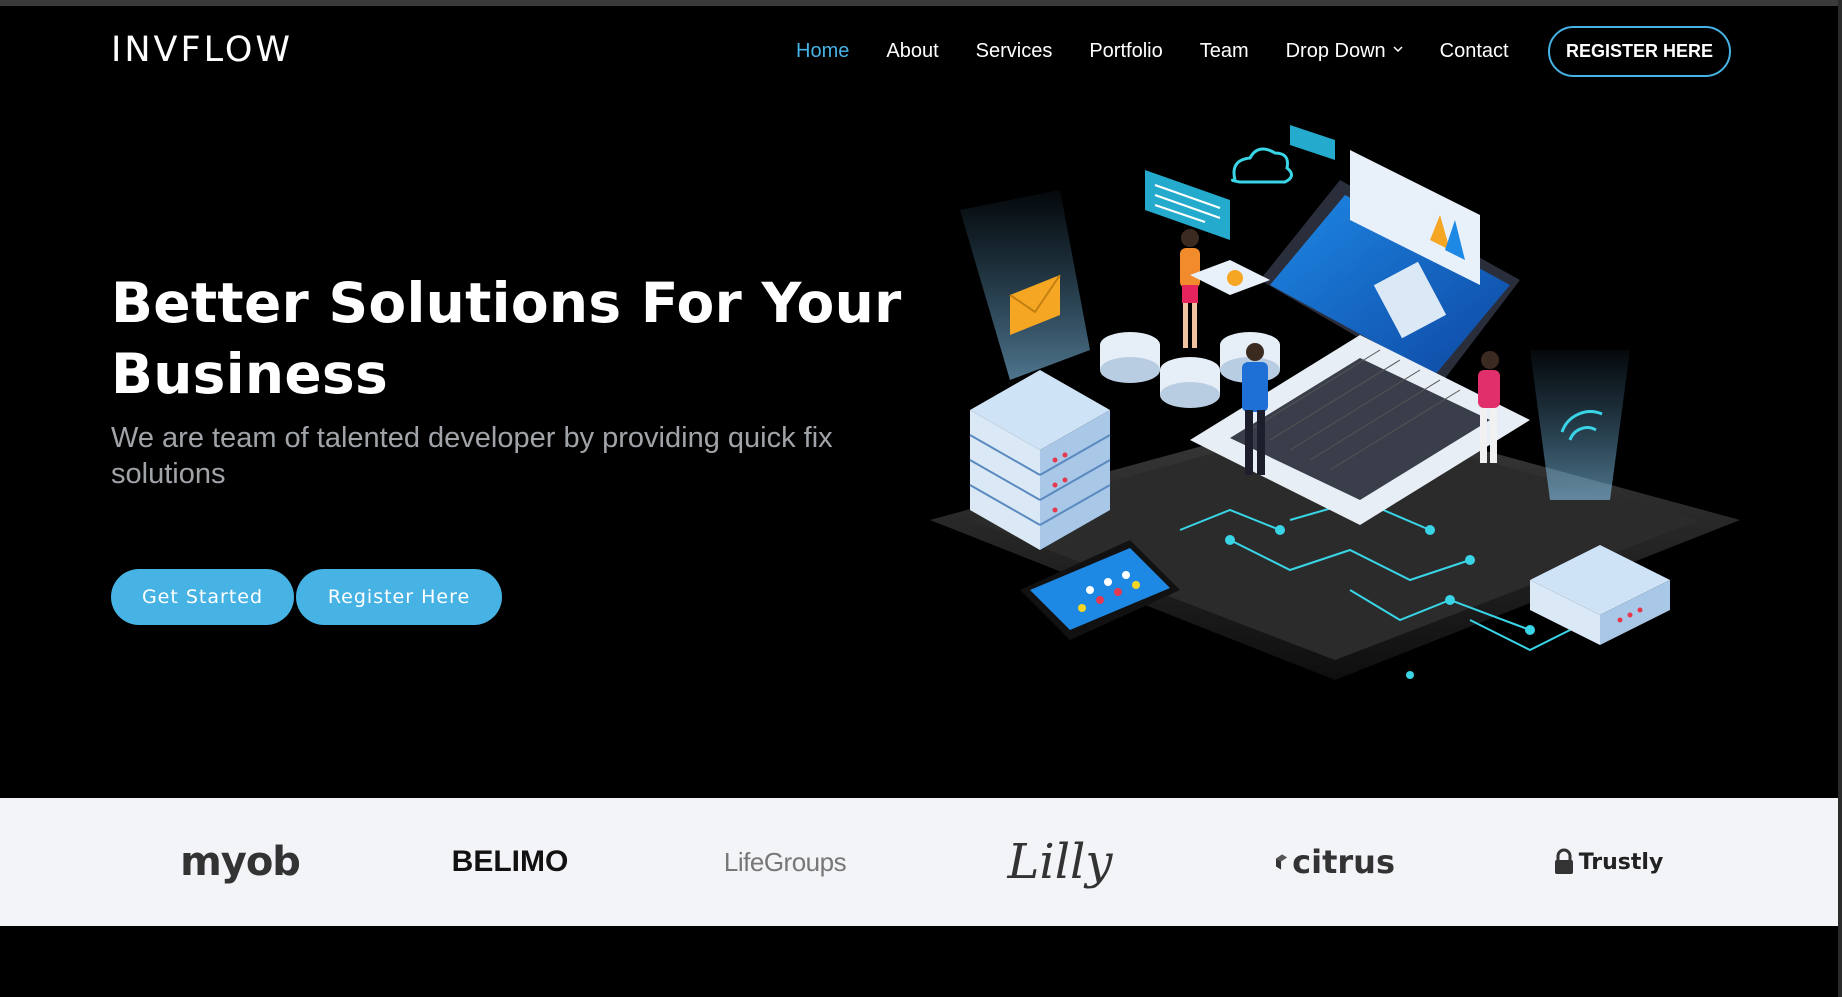 Image resolution: width=1842 pixels, height=997 pixels. I want to click on client-logo-trustly-label: Trustly, so click(1621, 862).